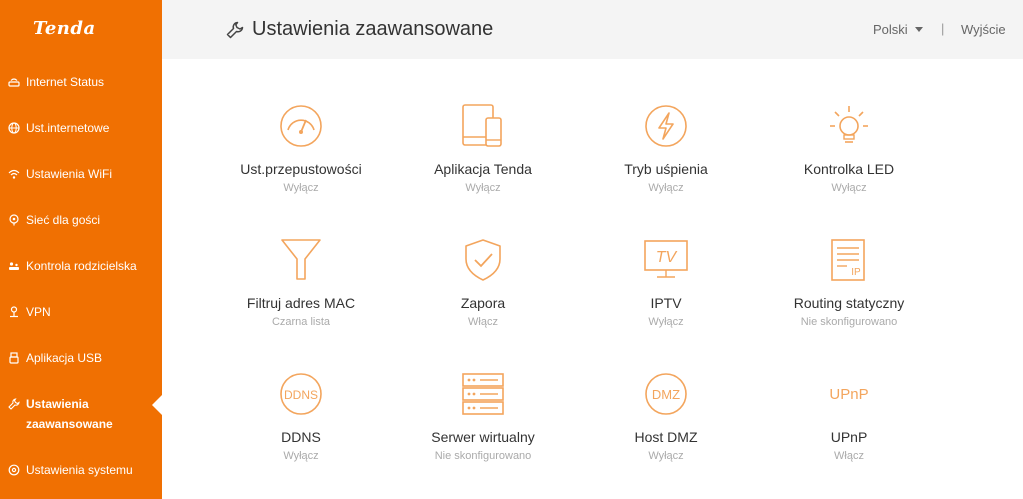  I want to click on sidebar-item-wifi: Ustawienia WiFi, so click(83, 174).